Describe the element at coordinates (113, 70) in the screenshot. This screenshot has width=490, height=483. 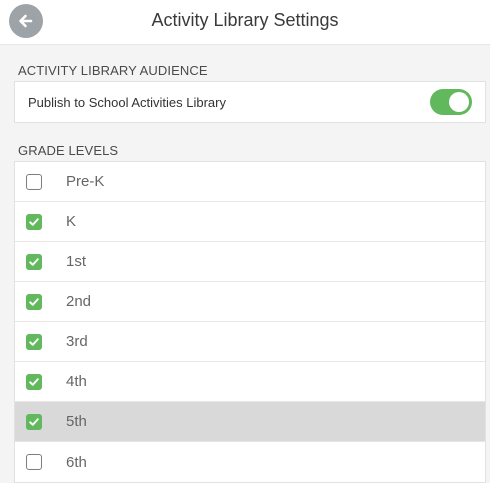
I see `audience-section-label: ACTIVITY LIBRARY AUDIENCE` at that location.